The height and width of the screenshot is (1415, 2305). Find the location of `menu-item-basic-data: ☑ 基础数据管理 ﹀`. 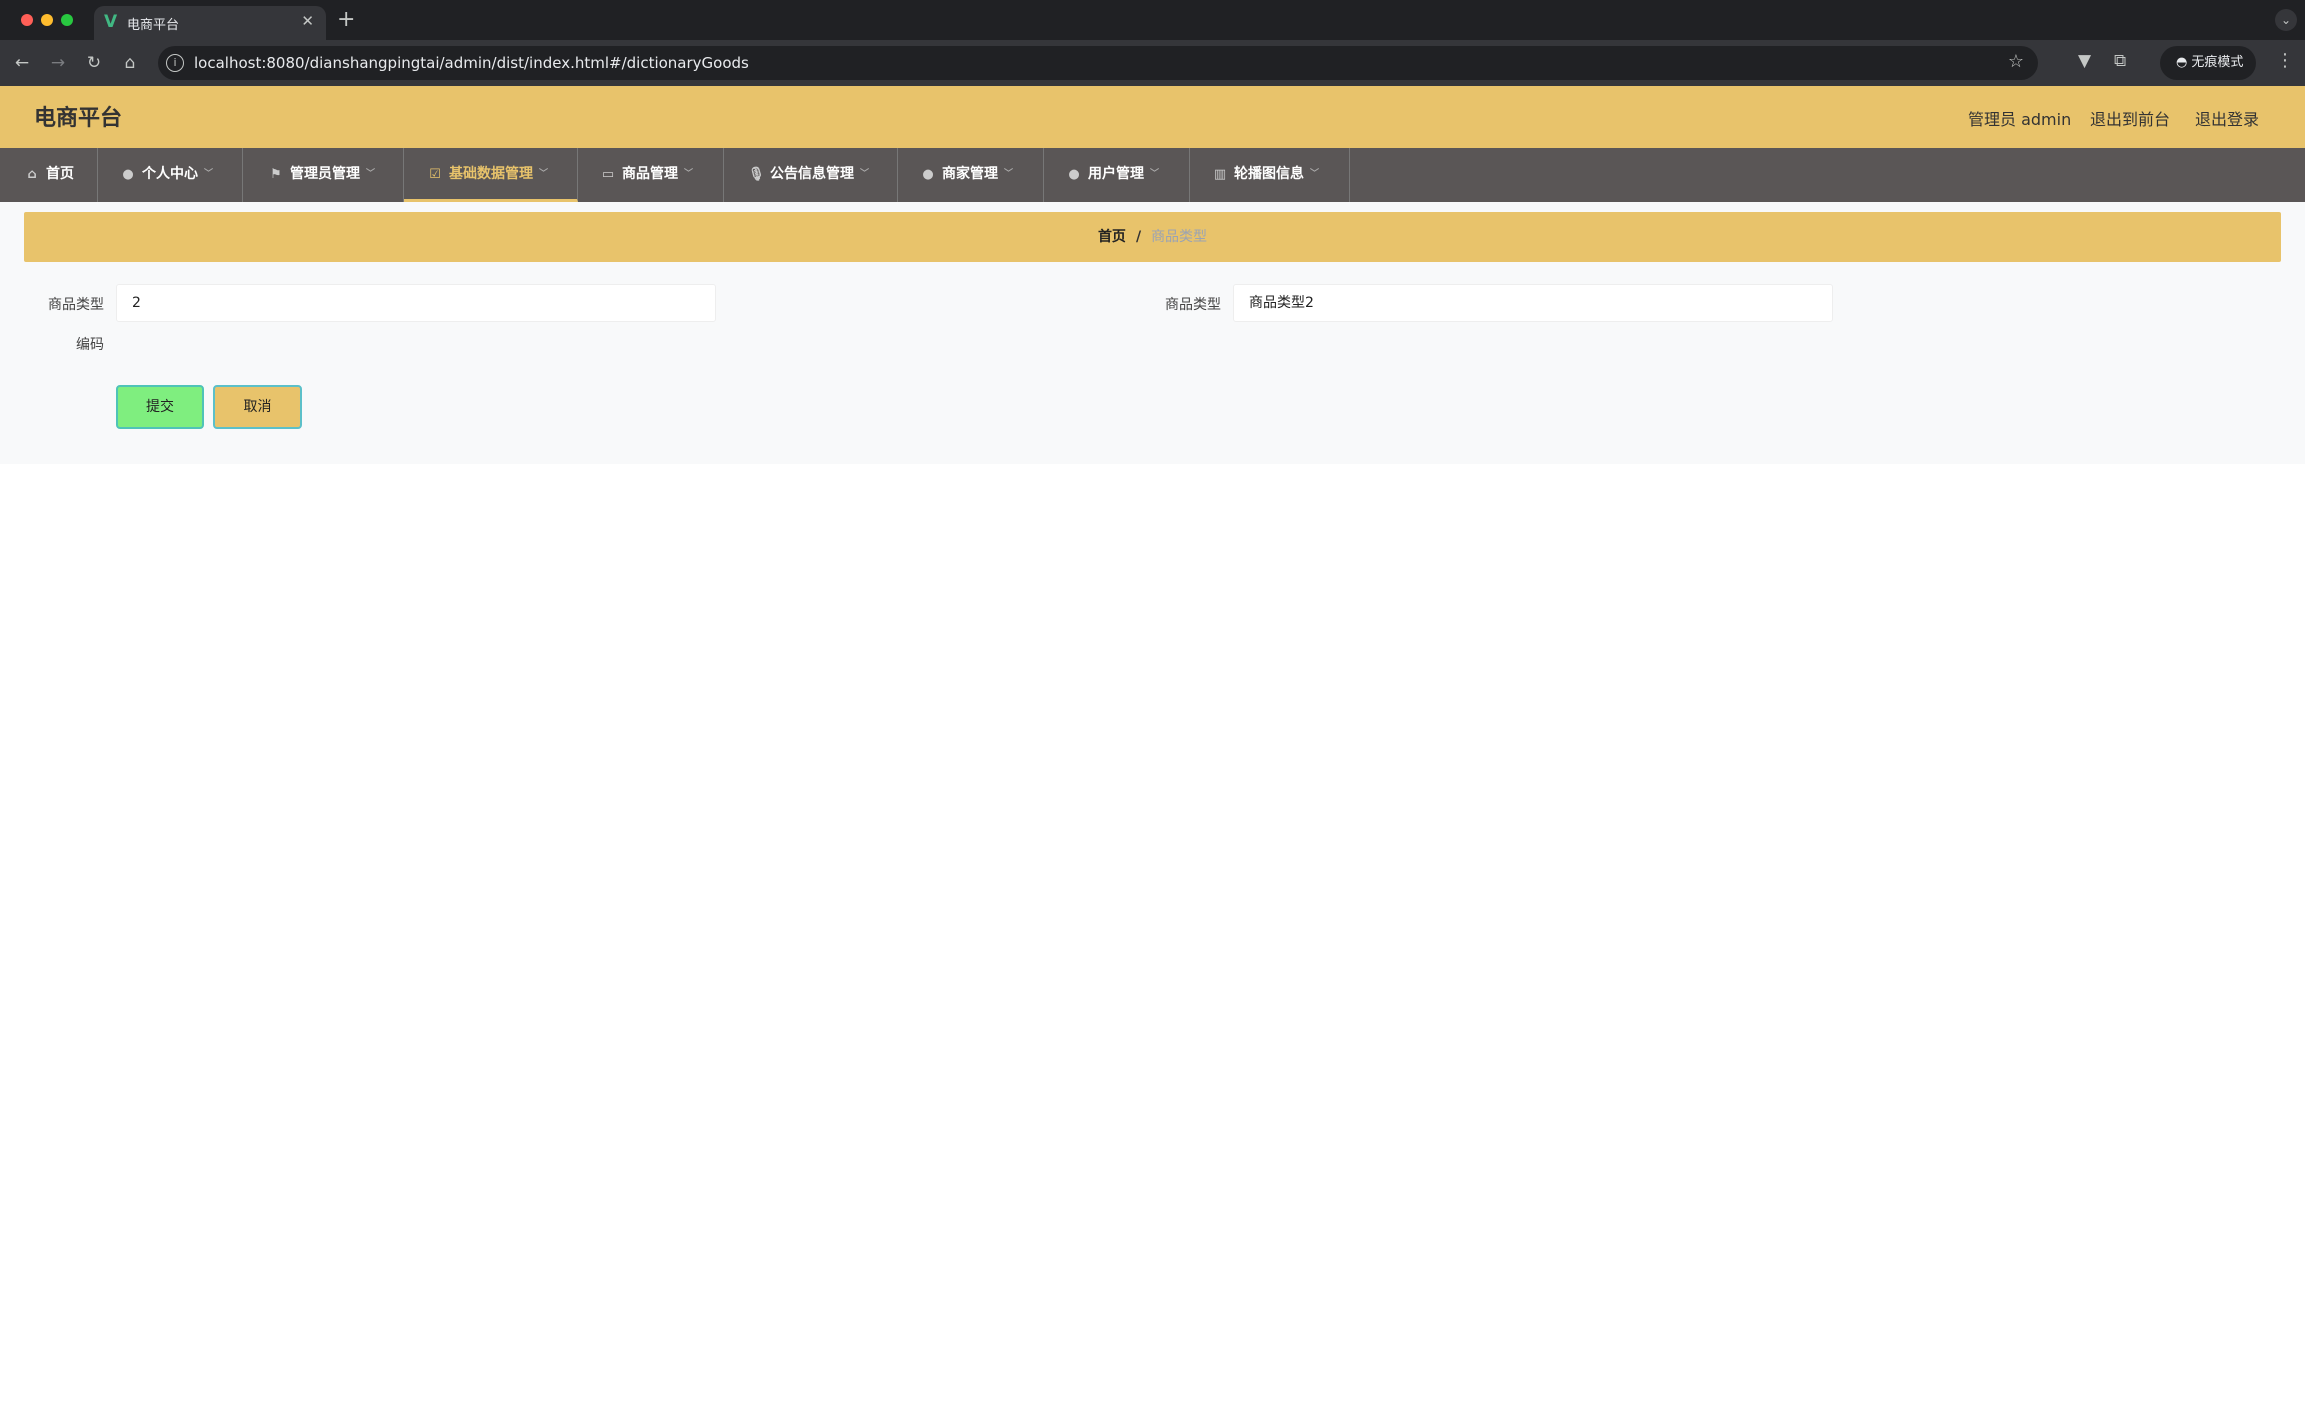

menu-item-basic-data: ☑ 基础数据管理 ﹀ is located at coordinates (491, 175).